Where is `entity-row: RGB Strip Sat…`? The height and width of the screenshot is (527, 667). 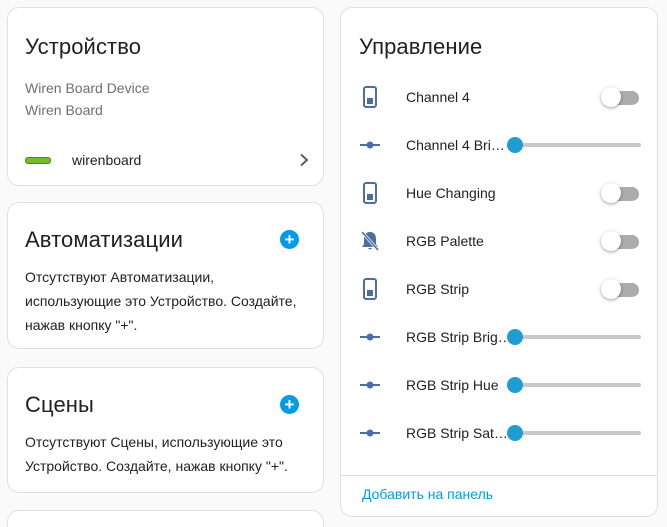
entity-row: RGB Strip Sat… is located at coordinates (500, 433).